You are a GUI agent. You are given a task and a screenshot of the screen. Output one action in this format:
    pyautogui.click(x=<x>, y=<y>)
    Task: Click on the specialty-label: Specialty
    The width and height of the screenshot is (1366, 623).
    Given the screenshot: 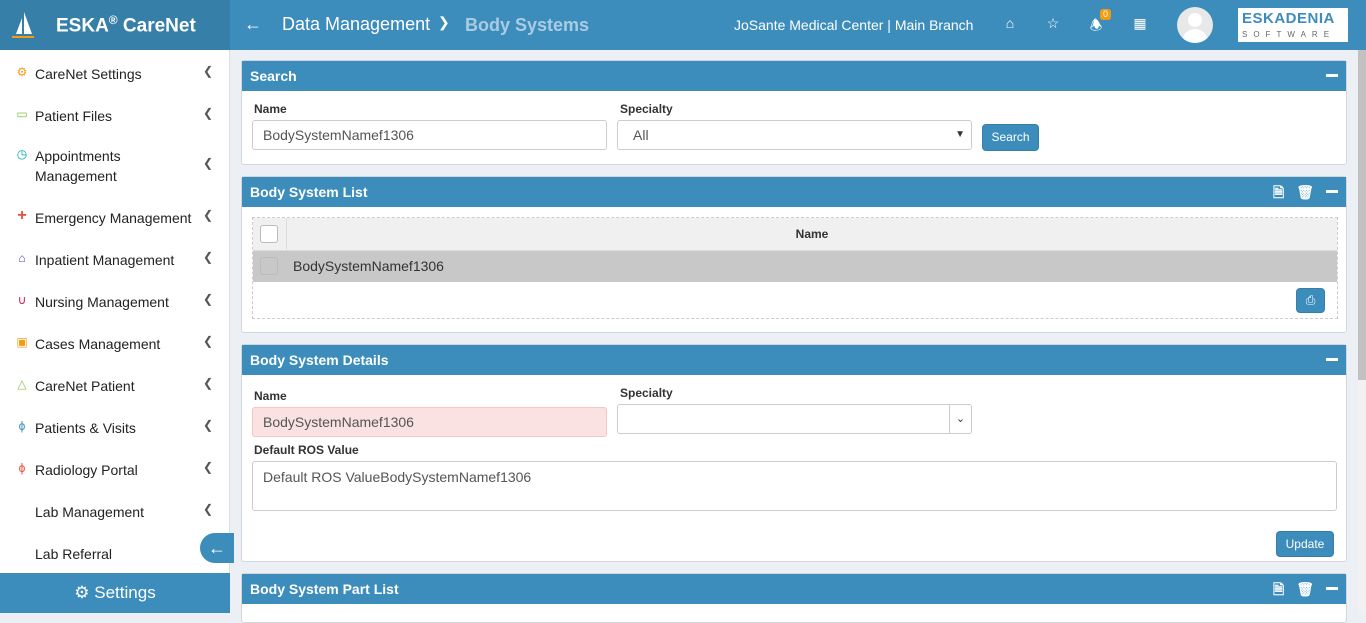 What is the action you would take?
    pyautogui.click(x=646, y=109)
    